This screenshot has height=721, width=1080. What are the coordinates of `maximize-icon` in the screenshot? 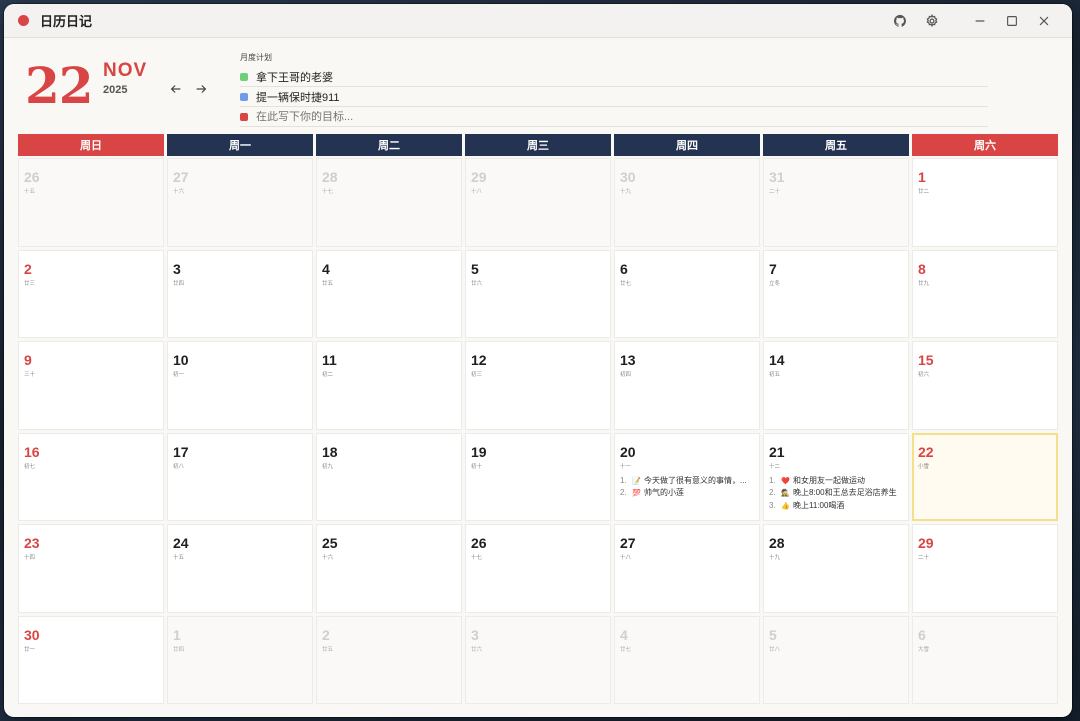 It's located at (1012, 21).